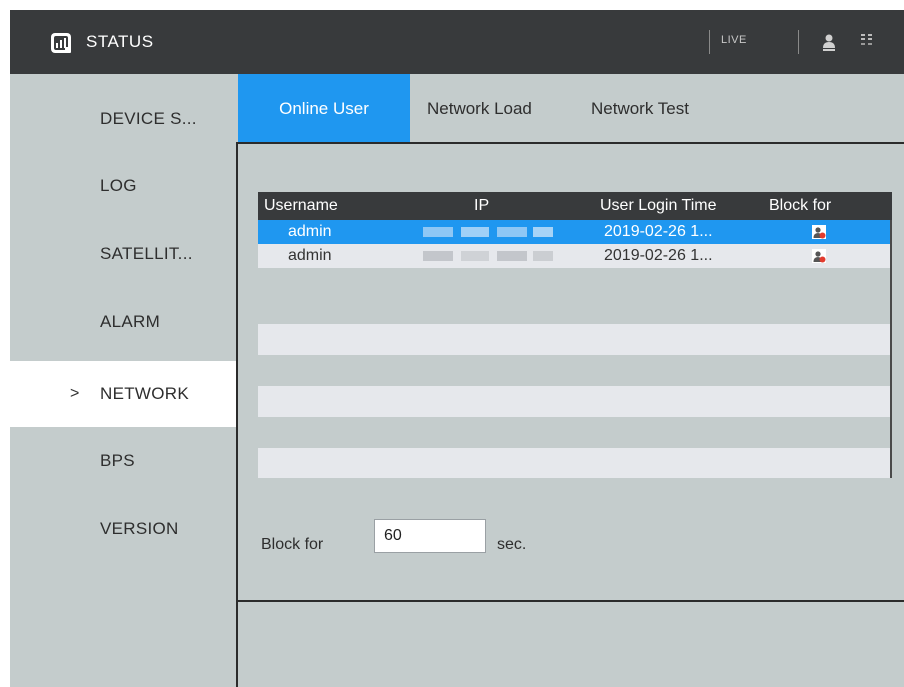 The height and width of the screenshot is (687, 904). What do you see at coordinates (120, 41) in the screenshot?
I see `page-title: STATUS` at bounding box center [120, 41].